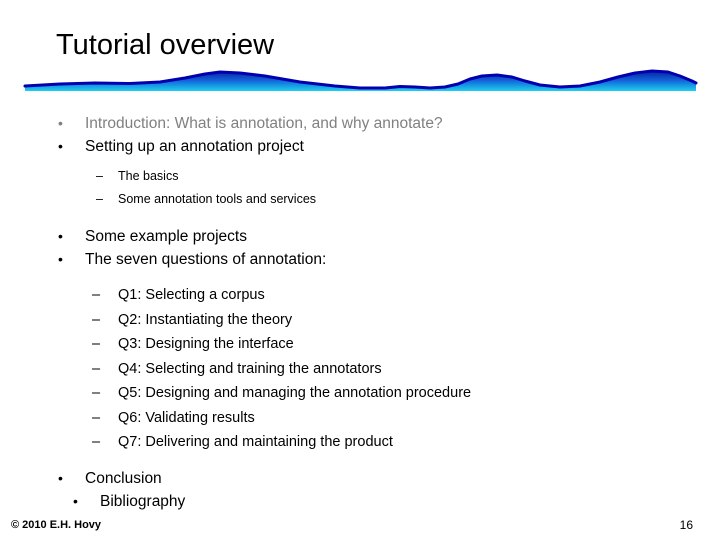  Describe the element at coordinates (123, 478) in the screenshot. I see `outline-item-label: Conclusion` at that location.